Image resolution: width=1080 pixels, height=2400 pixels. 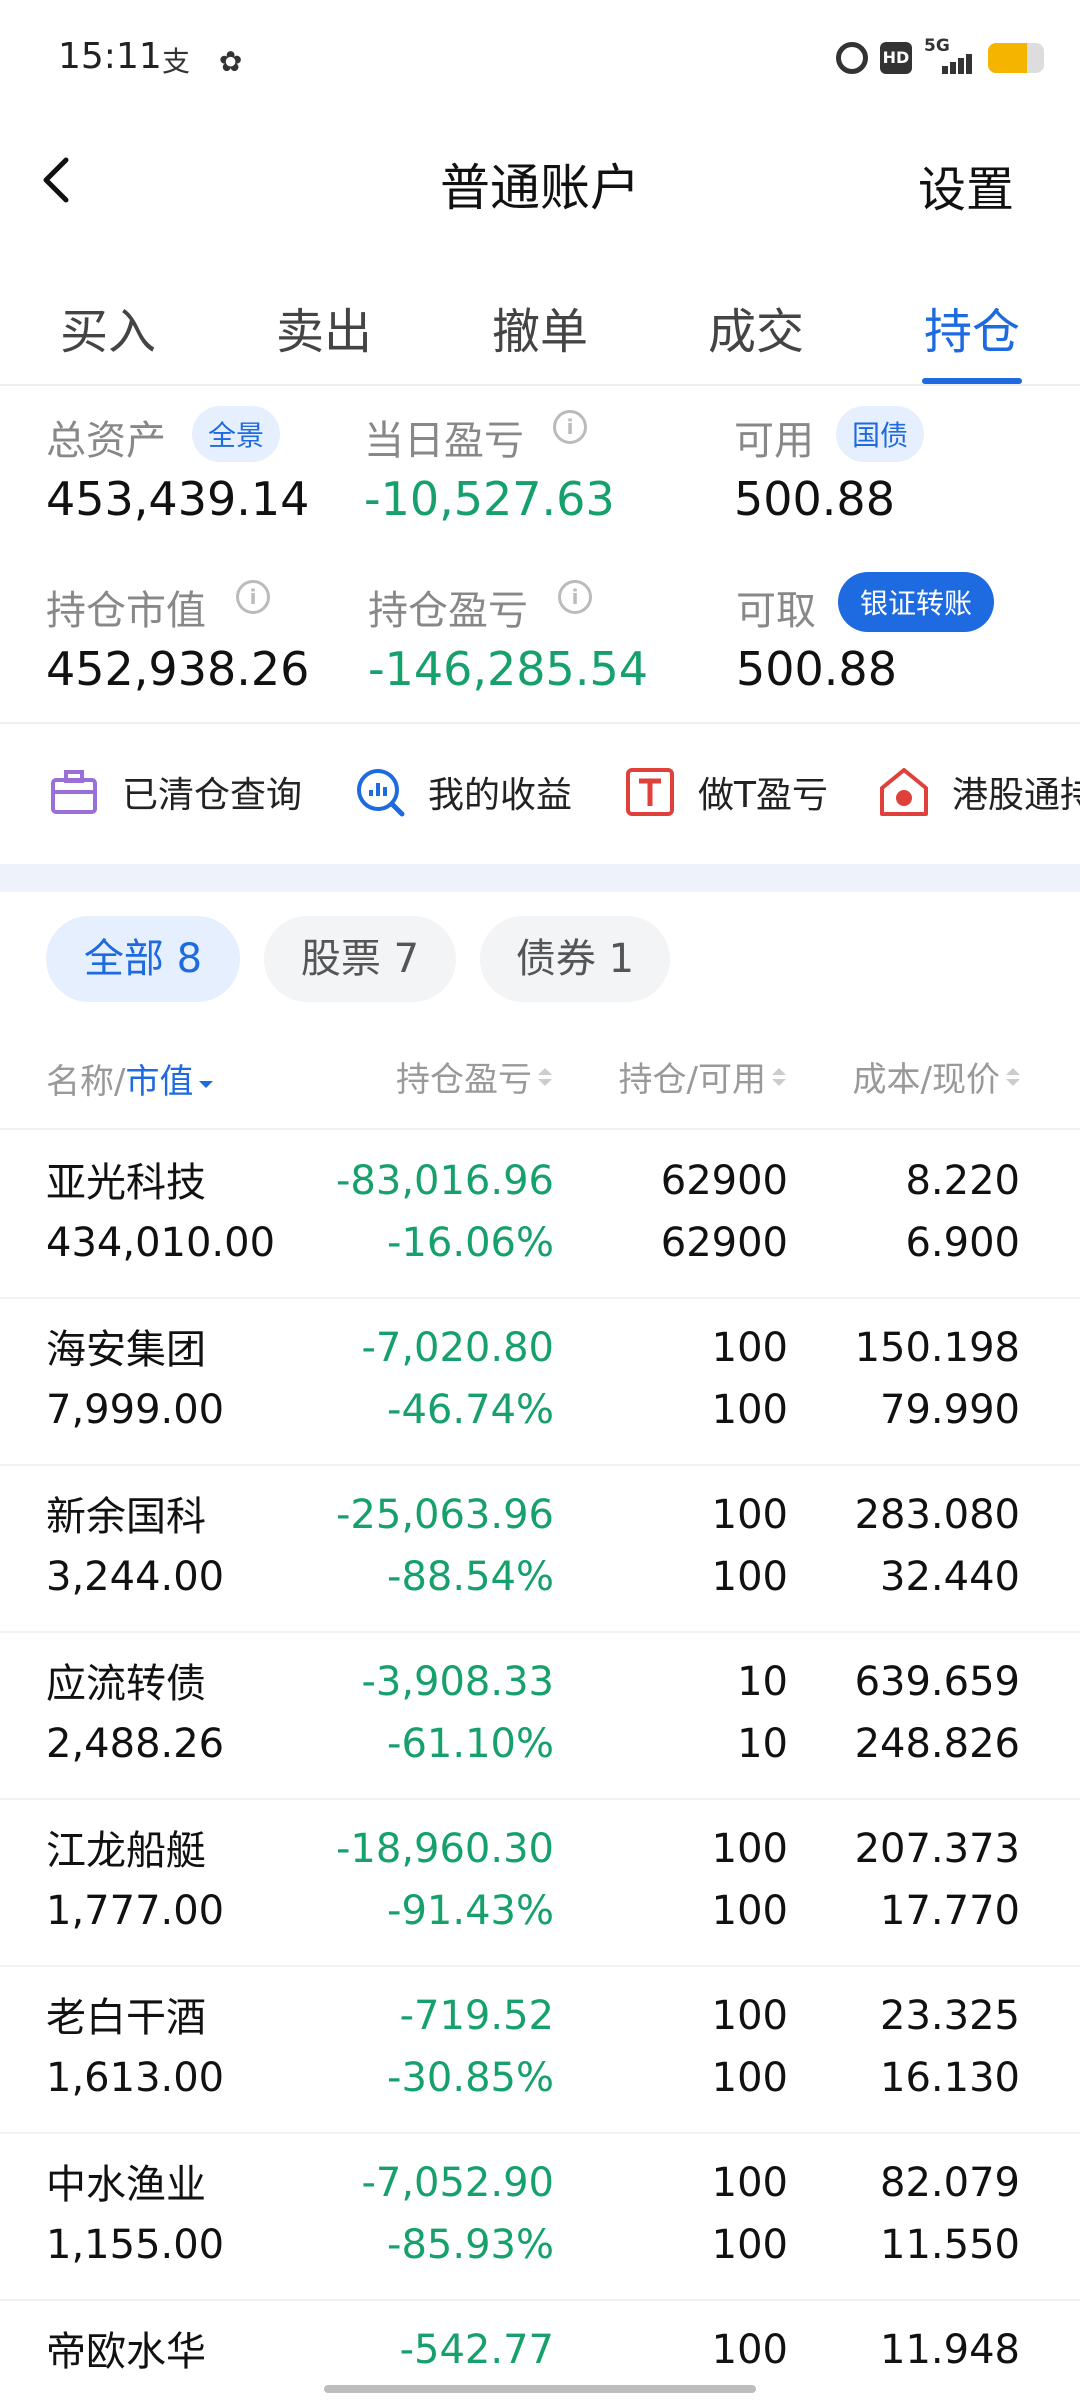 What do you see at coordinates (126, 1851) in the screenshot?
I see `stock-name: 江龙船艇` at bounding box center [126, 1851].